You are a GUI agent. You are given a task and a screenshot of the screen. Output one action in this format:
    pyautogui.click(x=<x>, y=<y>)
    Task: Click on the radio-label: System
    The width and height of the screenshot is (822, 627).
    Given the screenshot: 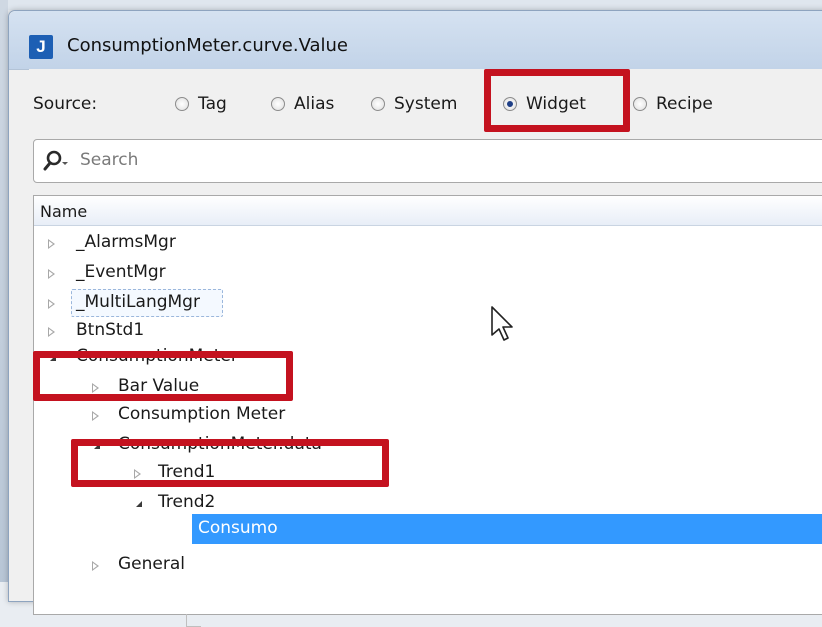 What is the action you would take?
    pyautogui.click(x=426, y=104)
    